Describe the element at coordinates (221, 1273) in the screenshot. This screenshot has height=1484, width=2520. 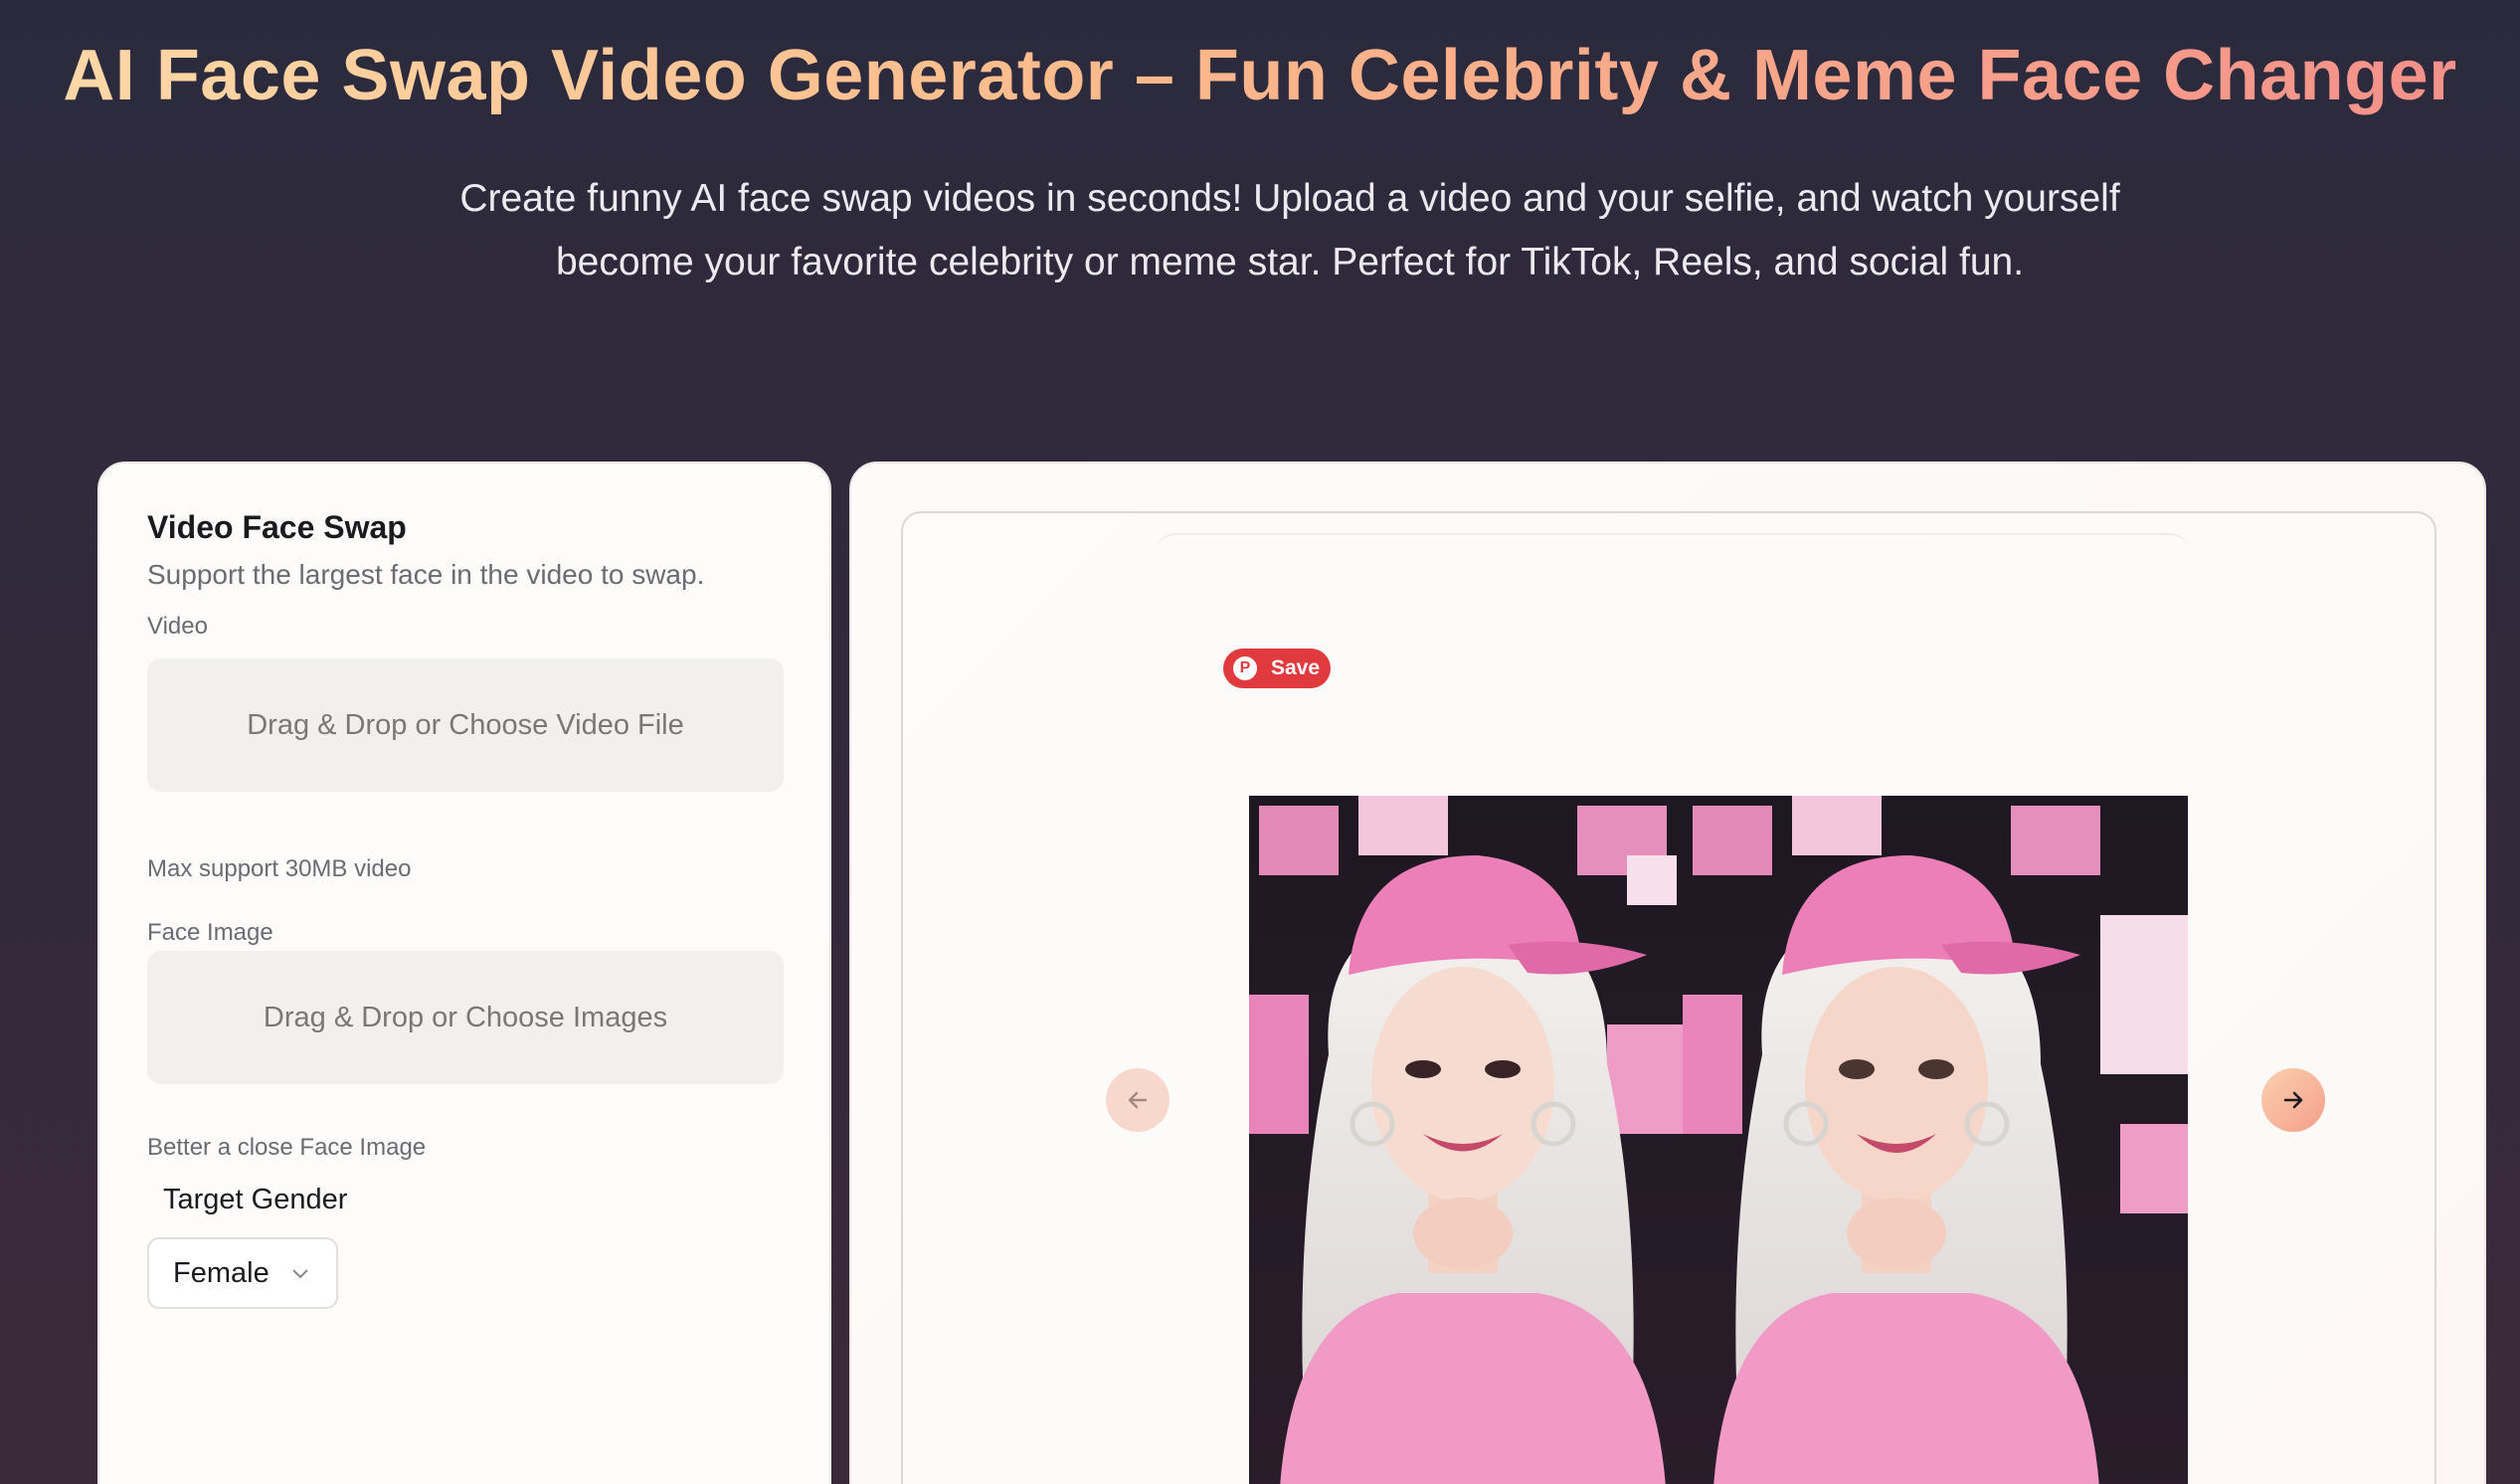
I see `gender-select-value: Female` at that location.